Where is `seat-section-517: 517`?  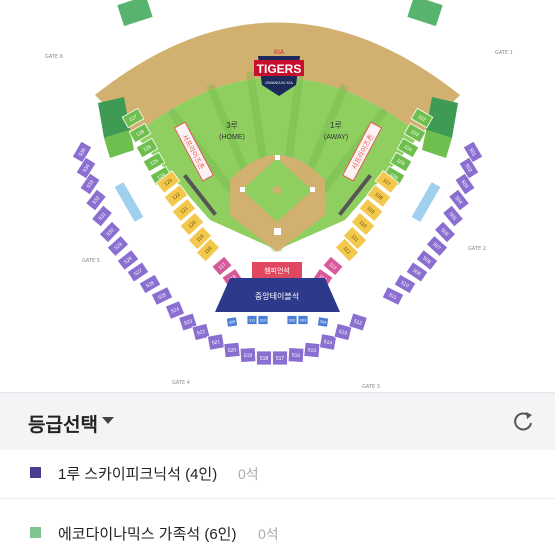
seat-section-517: 517 is located at coordinates (280, 358).